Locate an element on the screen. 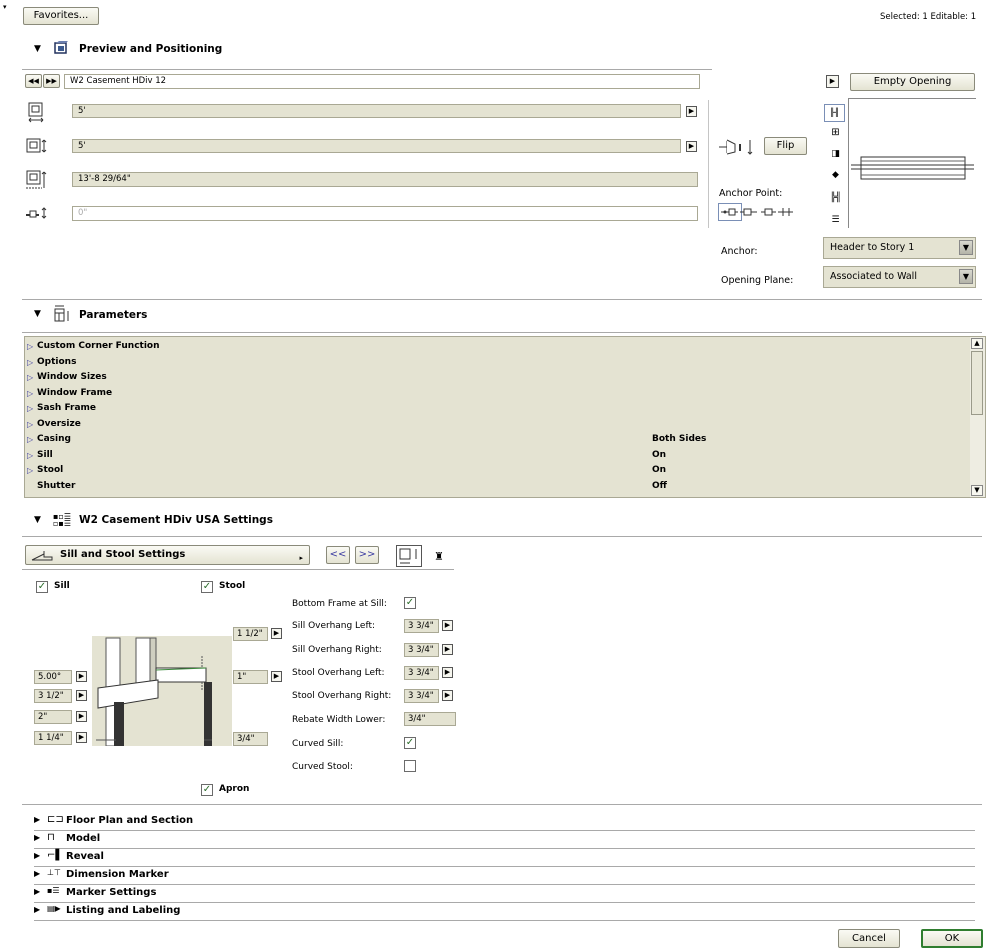 This screenshot has height=952, width=999. sill-height-field: 2" is located at coordinates (53, 717).